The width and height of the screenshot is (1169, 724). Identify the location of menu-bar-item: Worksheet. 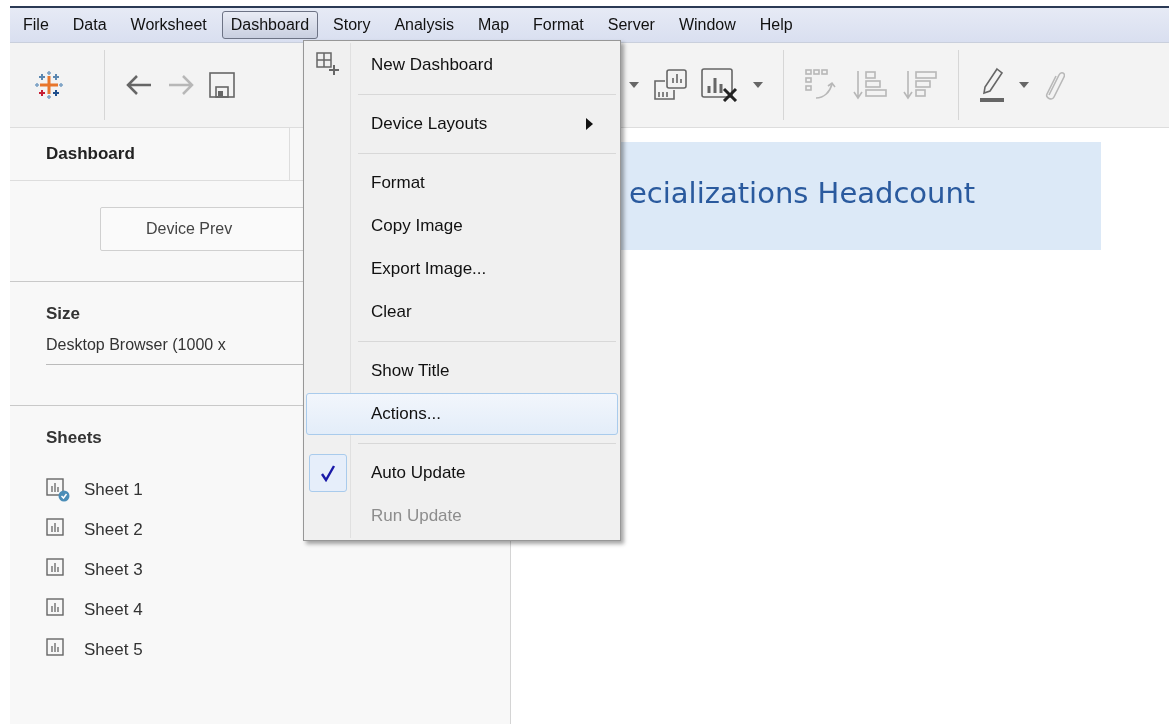
(168, 25).